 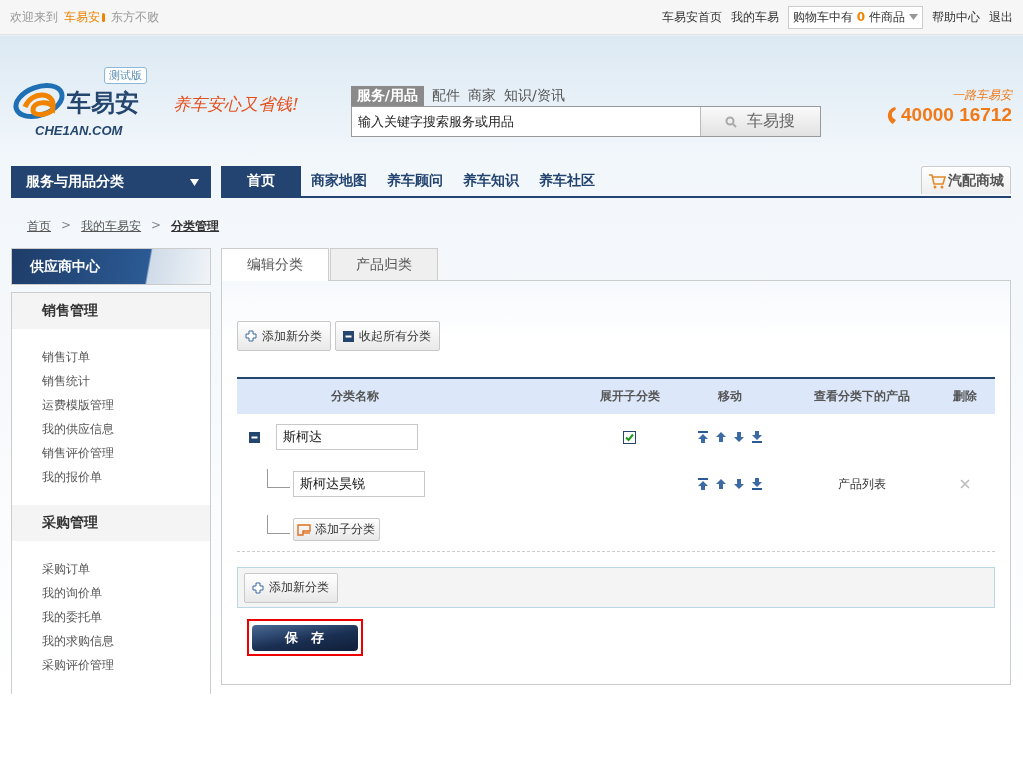 What do you see at coordinates (126, 381) in the screenshot?
I see `sidebar-link: 销售统计` at bounding box center [126, 381].